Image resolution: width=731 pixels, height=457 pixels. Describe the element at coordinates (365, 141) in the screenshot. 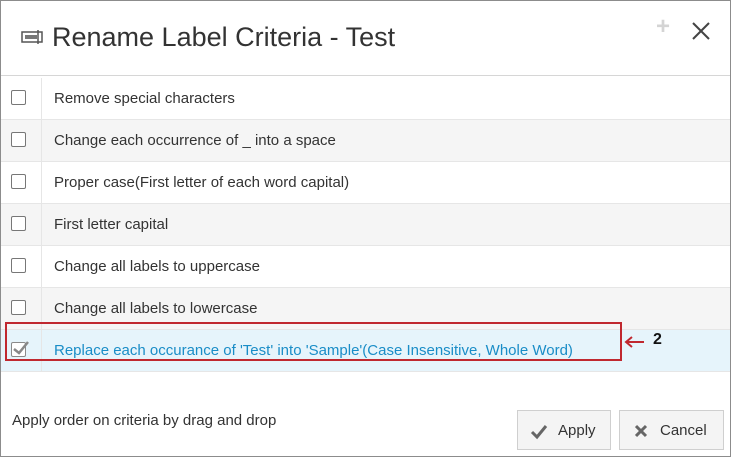

I see `criteria-row-underscore-to-space: Change each occurrence of _ into a space` at that location.